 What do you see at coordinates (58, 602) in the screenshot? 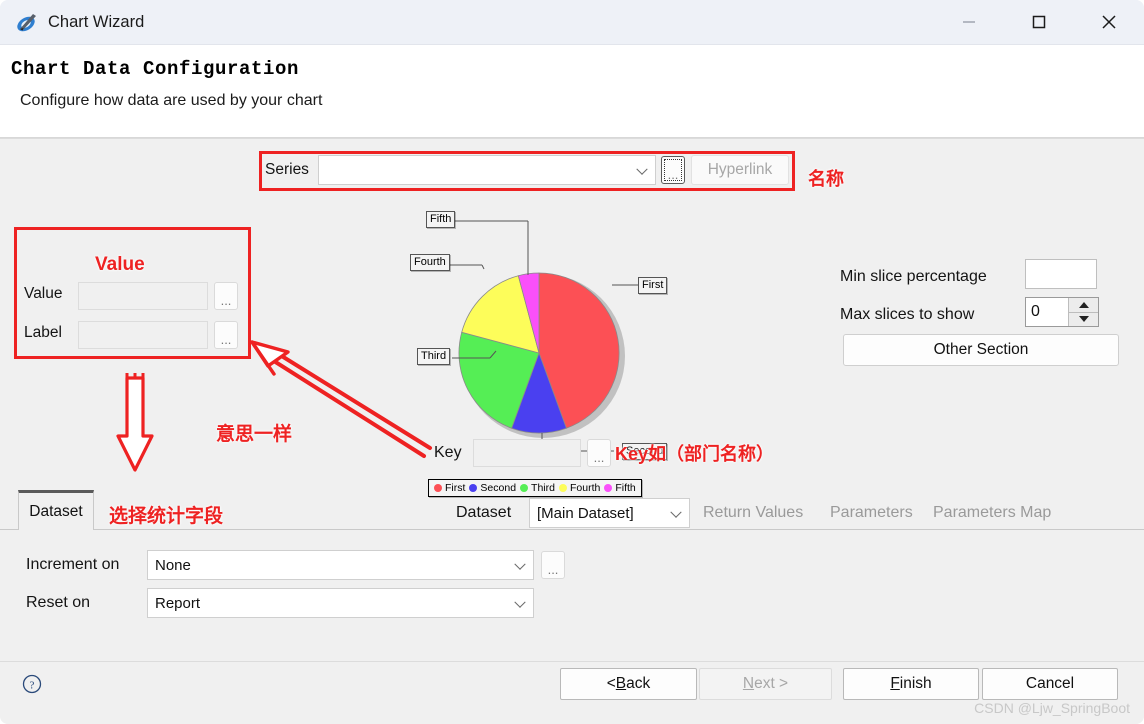
I see `reset-on-label: Reset on` at bounding box center [58, 602].